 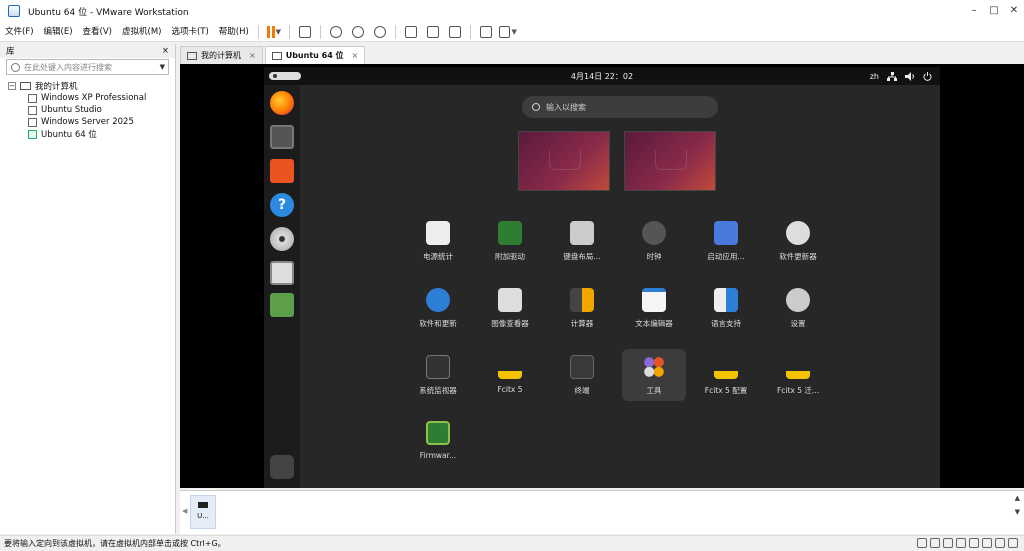 What do you see at coordinates (620, 107) in the screenshot?
I see `guest-search-input: 输入以搜索` at bounding box center [620, 107].